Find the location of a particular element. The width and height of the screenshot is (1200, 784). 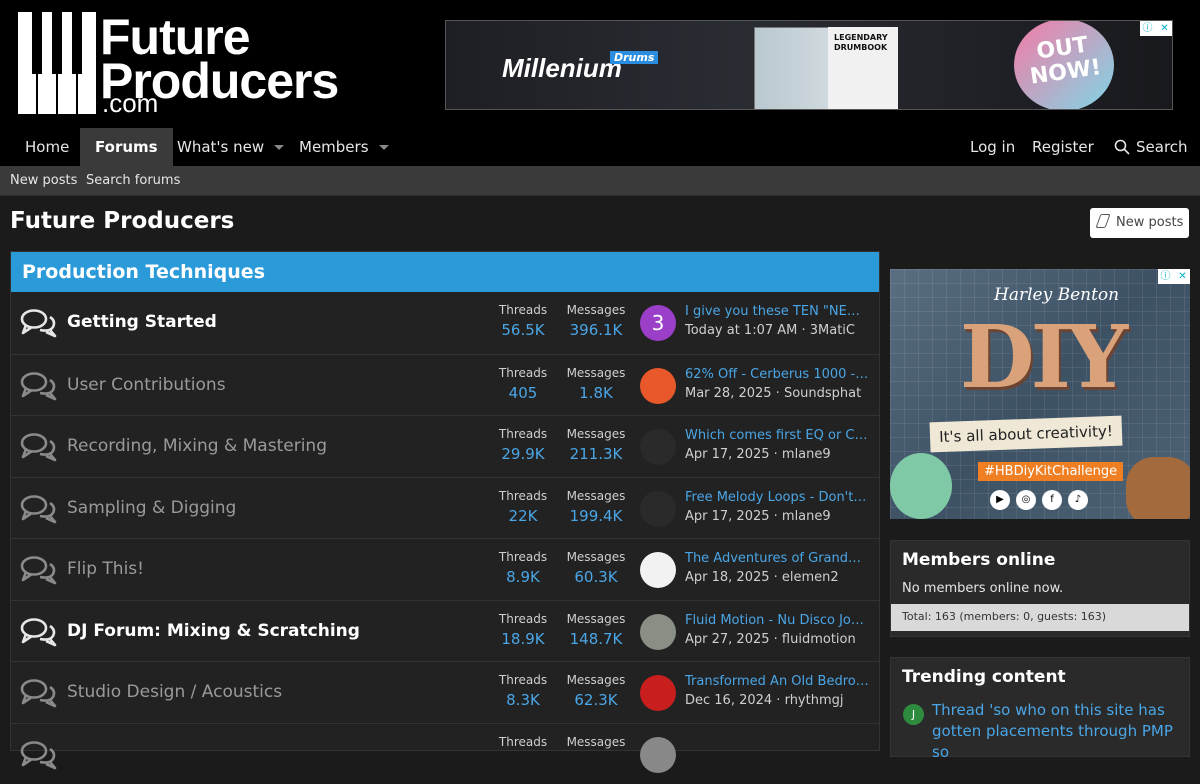

forum-messages-stat: Messages211.3K is located at coordinates (596, 445).